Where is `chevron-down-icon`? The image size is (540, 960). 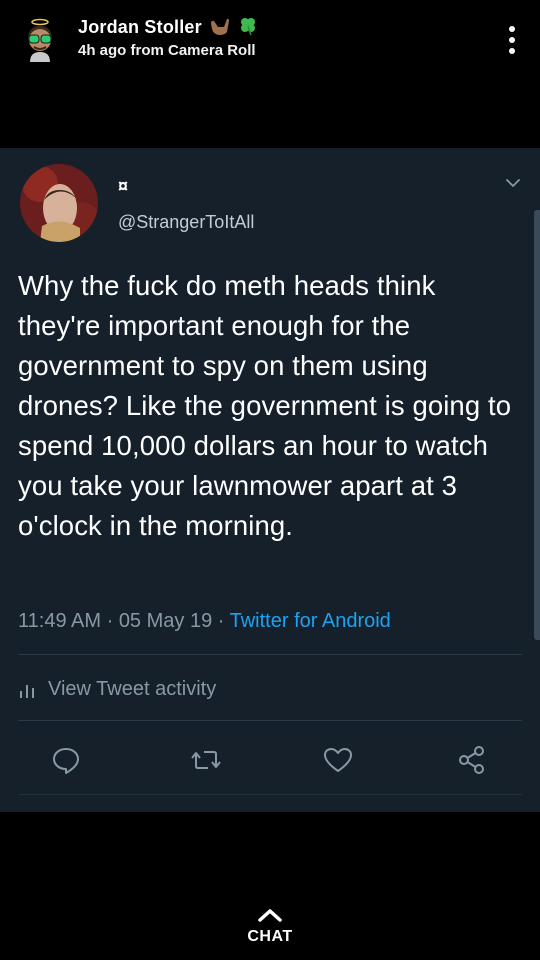 chevron-down-icon is located at coordinates (513, 183).